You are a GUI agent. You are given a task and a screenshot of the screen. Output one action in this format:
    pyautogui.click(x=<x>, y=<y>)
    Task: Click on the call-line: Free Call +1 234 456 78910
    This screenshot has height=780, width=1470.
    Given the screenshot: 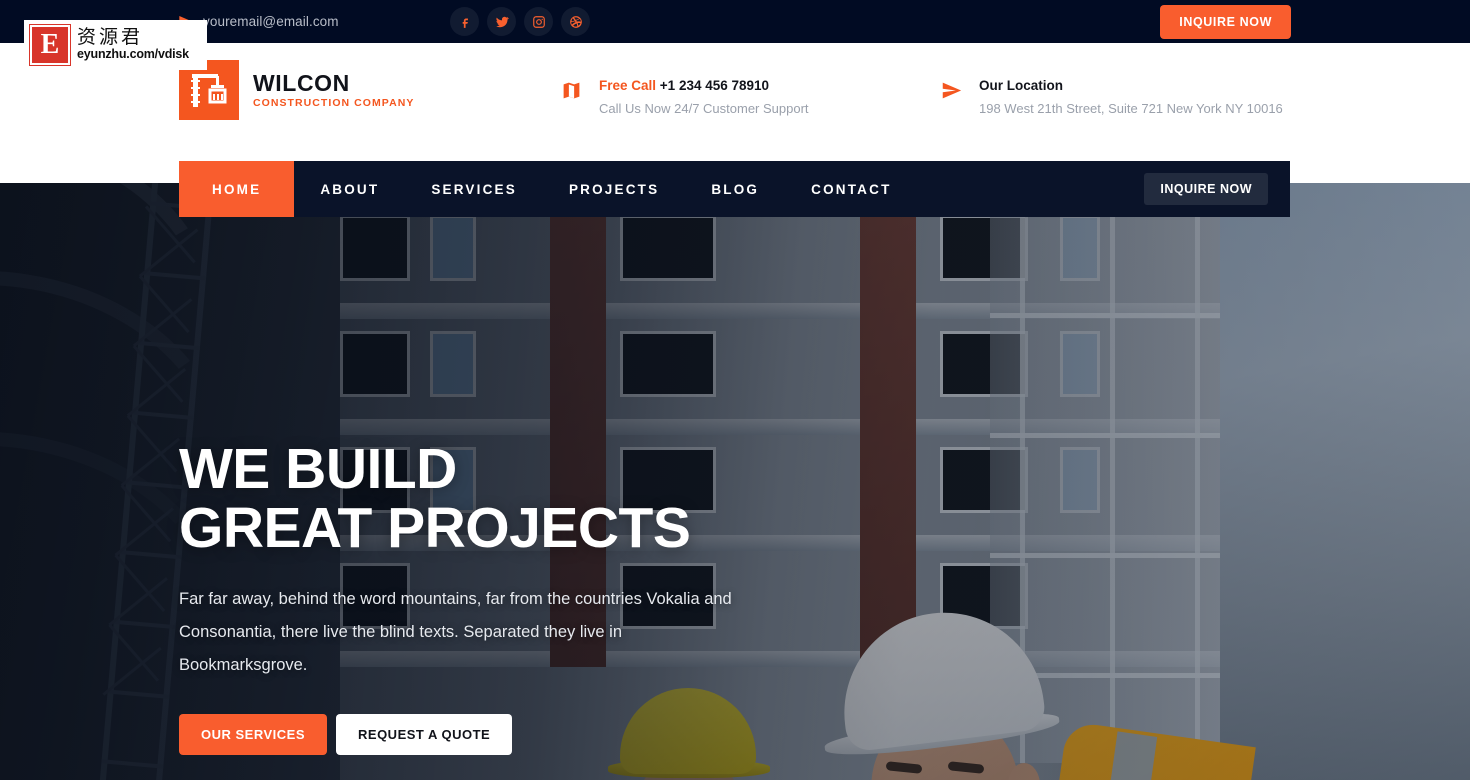 What is the action you would take?
    pyautogui.click(x=704, y=86)
    